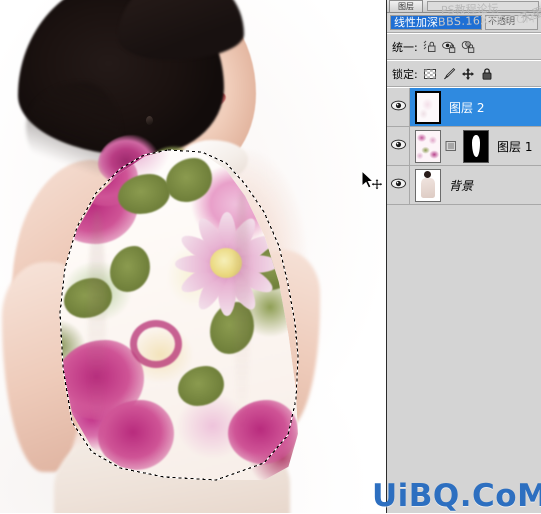 This screenshot has width=541, height=514. I want to click on white-garment-mask-thumbnail, so click(476, 145).